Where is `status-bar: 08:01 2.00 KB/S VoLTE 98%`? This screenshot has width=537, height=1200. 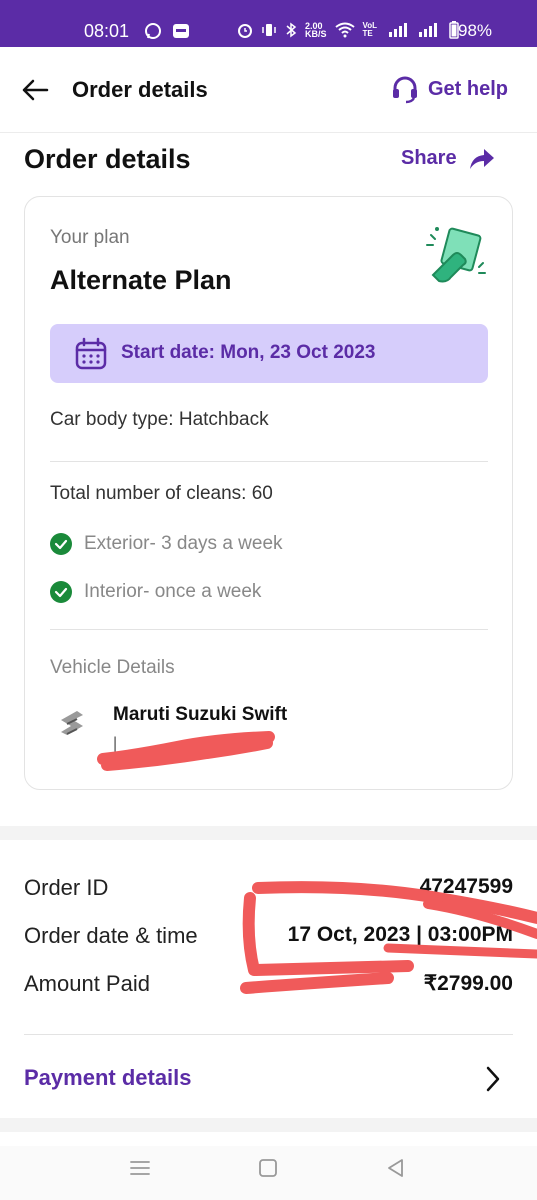 status-bar: 08:01 2.00 KB/S VoLTE 98% is located at coordinates (268, 23).